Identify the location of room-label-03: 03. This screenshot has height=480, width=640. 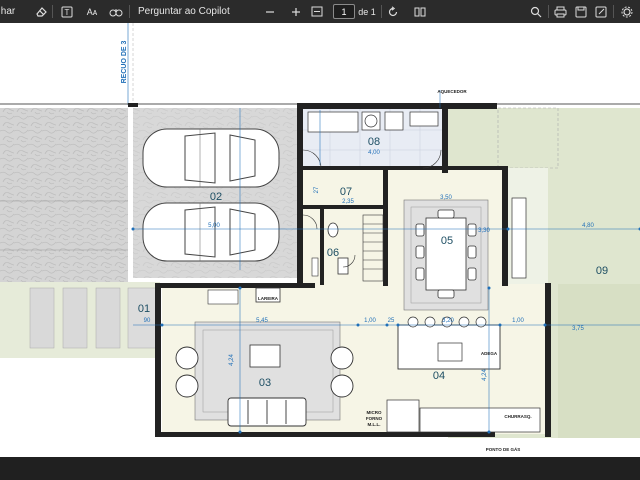
(265, 383).